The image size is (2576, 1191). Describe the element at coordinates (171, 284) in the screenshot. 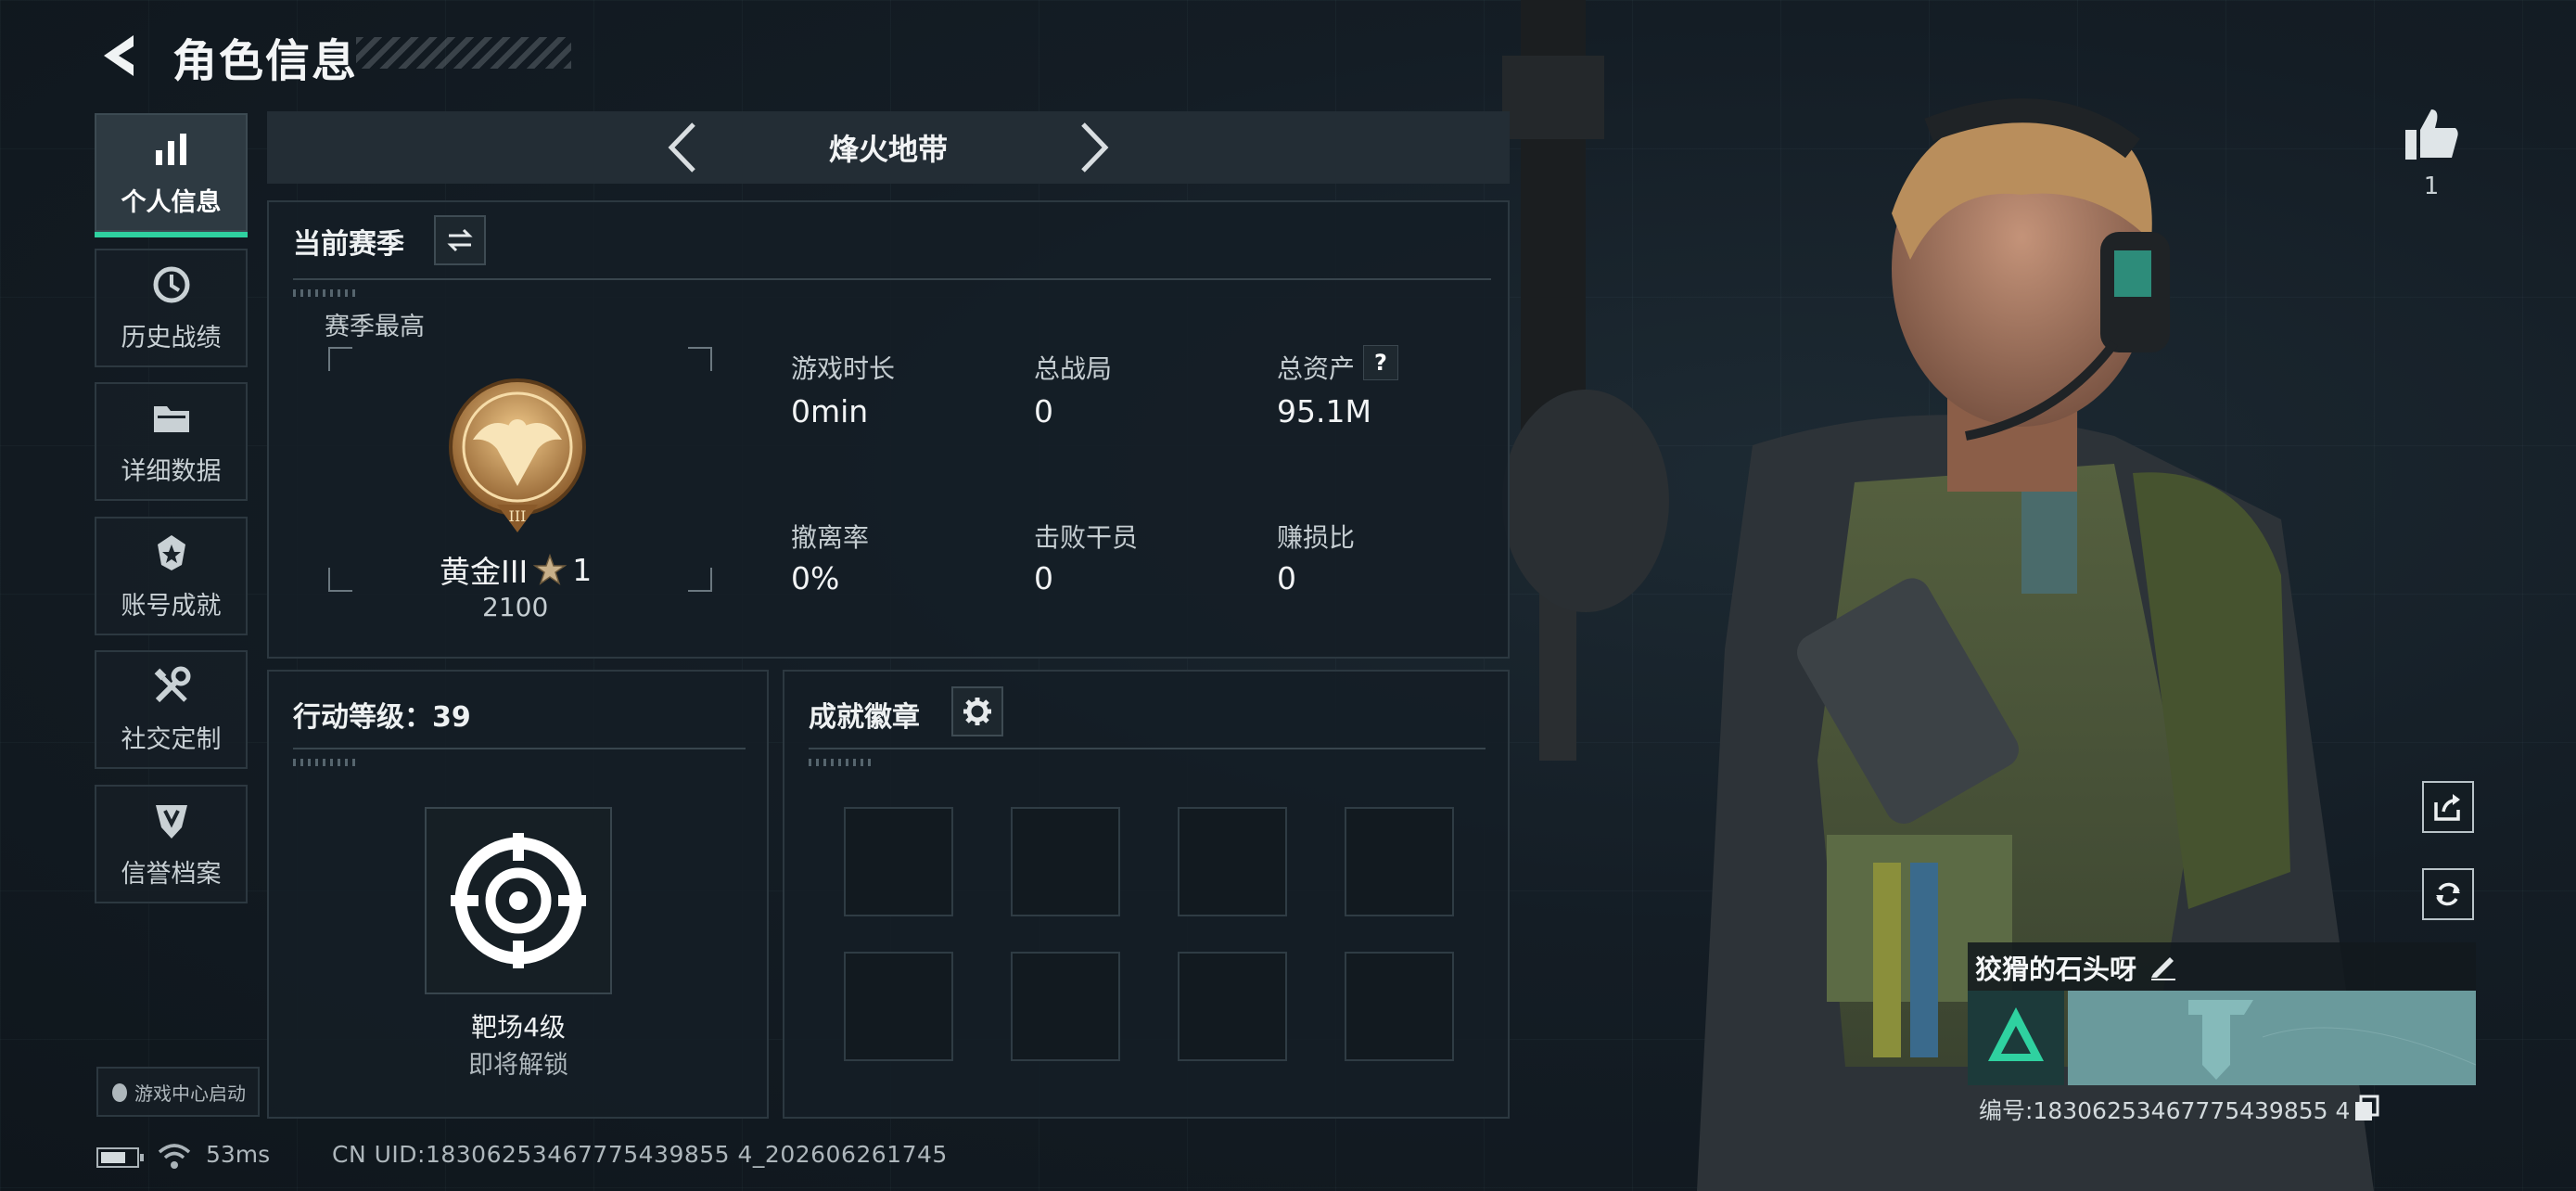

I see `history-icon` at that location.